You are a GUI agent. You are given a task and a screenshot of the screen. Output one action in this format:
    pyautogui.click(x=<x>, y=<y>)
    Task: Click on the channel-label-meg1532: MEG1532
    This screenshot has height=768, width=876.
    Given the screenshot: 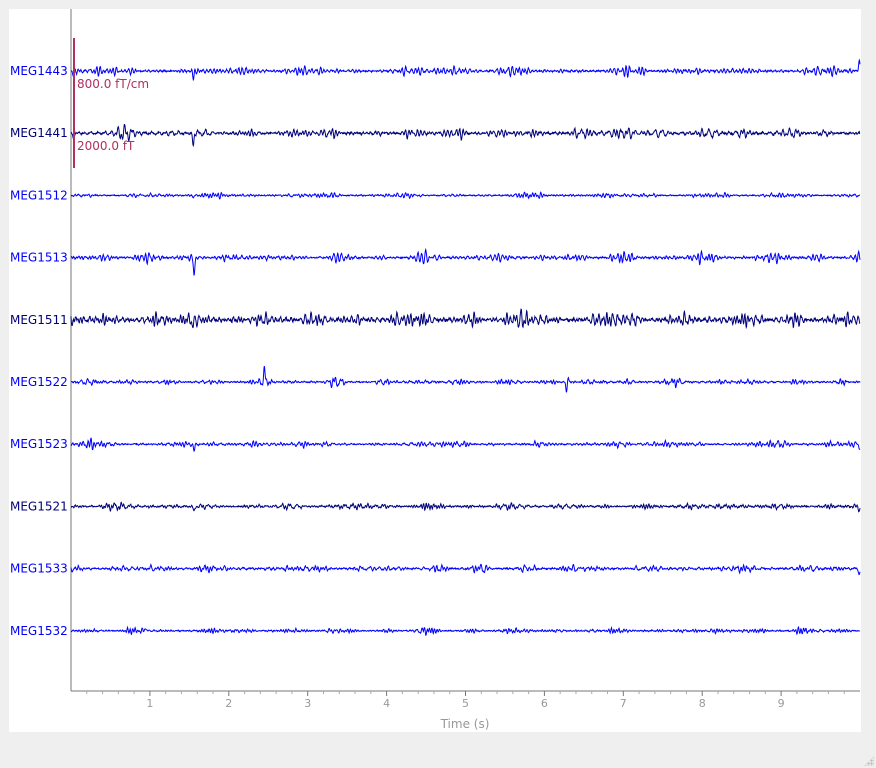 What is the action you would take?
    pyautogui.click(x=39, y=631)
    